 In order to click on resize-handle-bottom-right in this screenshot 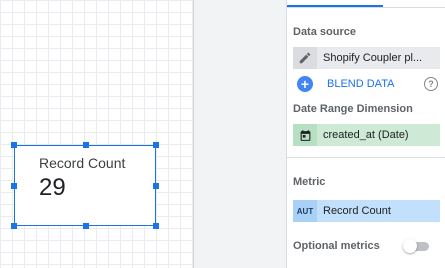, I will do `click(156, 226)`.